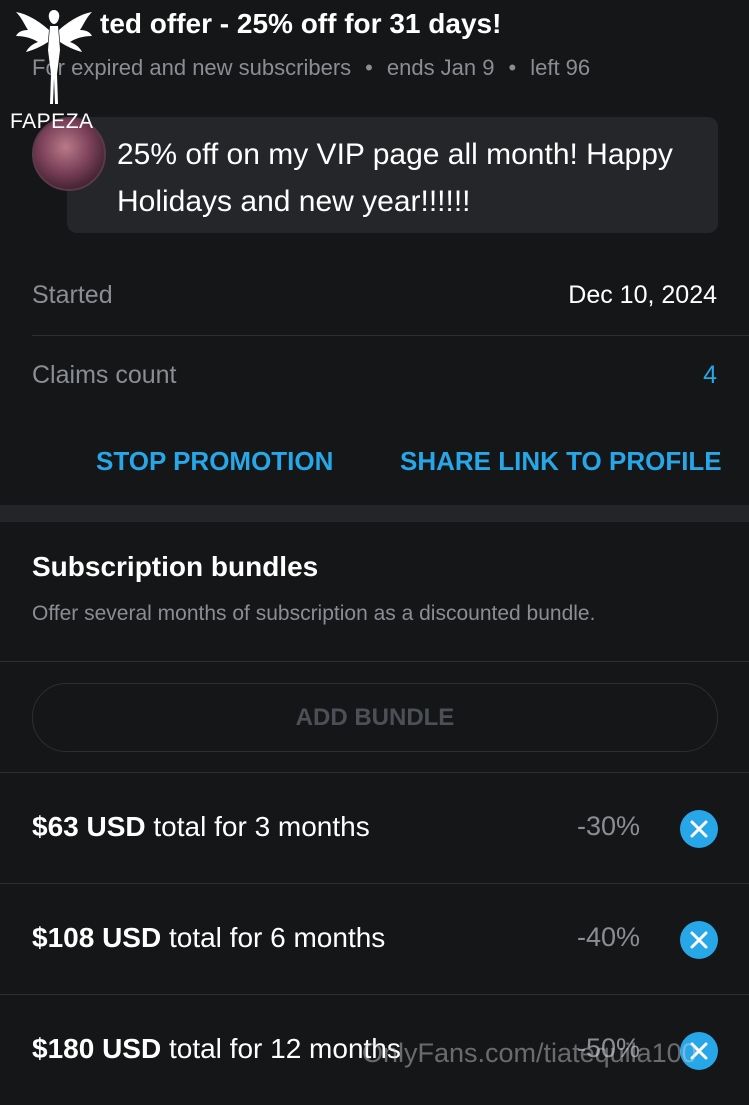  I want to click on bundles-section-title: Subscription bundles, so click(175, 566).